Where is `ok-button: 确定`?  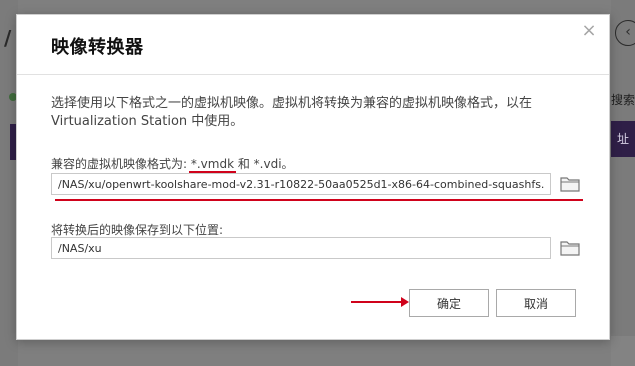 ok-button: 确定 is located at coordinates (449, 303).